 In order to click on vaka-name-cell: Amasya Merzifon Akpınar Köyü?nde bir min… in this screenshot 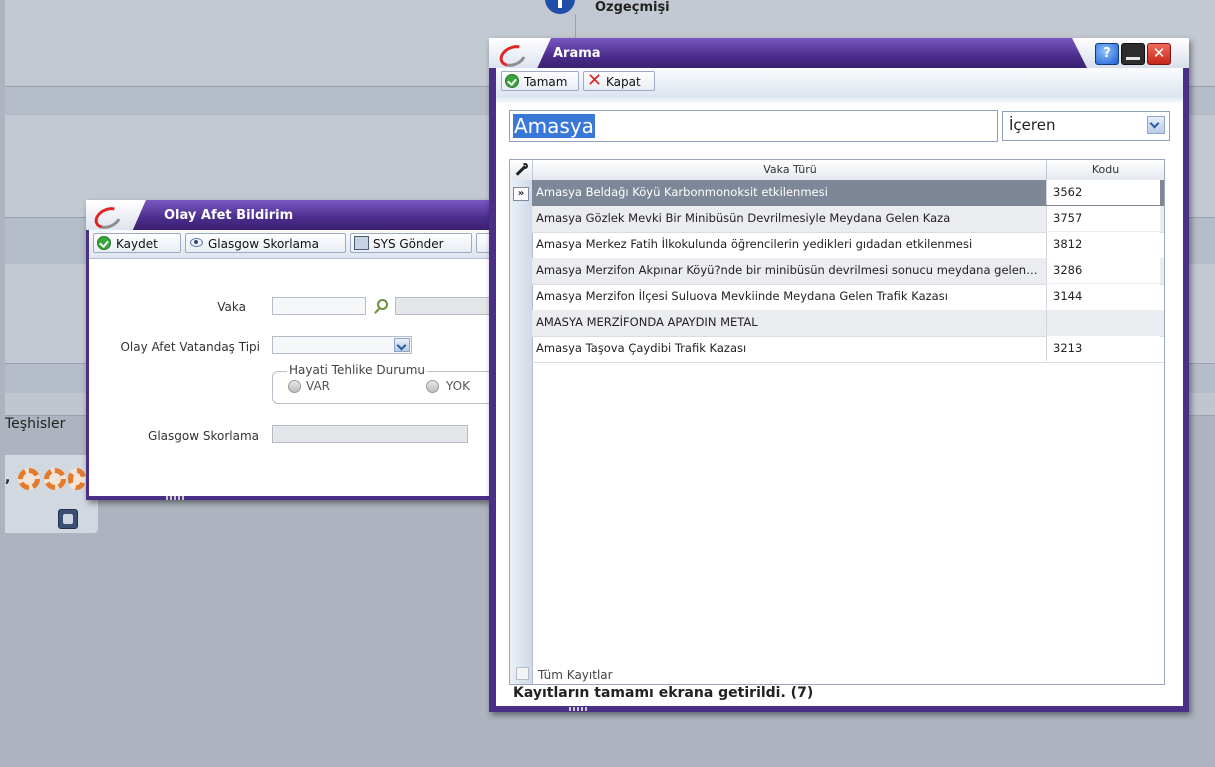, I will do `click(788, 270)`.